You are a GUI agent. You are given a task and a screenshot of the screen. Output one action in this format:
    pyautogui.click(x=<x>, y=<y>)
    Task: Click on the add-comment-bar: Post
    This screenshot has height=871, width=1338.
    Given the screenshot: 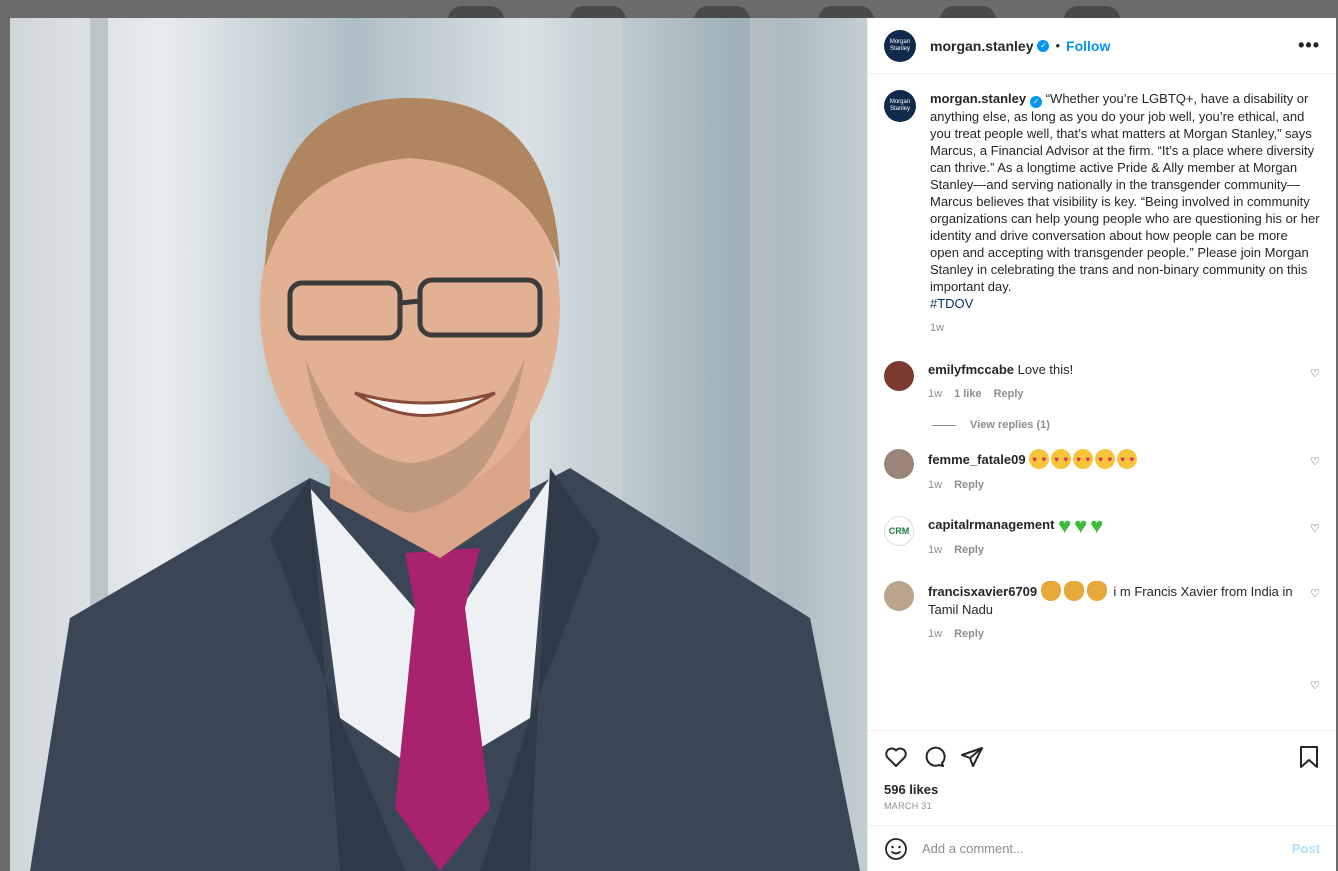 What is the action you would take?
    pyautogui.click(x=1102, y=848)
    